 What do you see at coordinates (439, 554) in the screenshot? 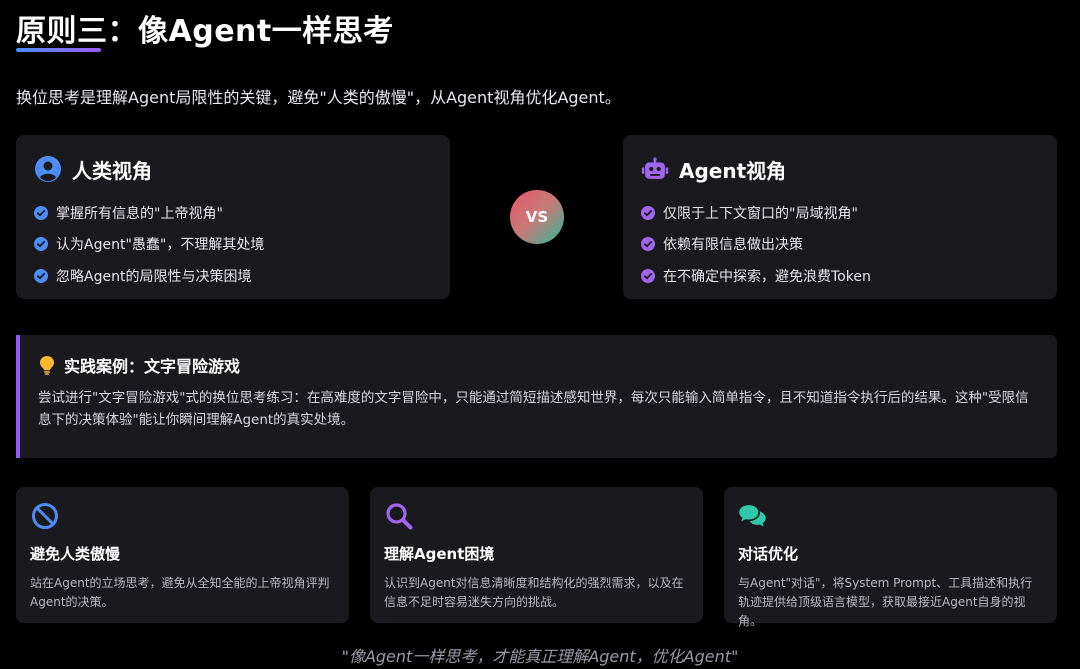
I see `feature-title: 理解Agent困境` at bounding box center [439, 554].